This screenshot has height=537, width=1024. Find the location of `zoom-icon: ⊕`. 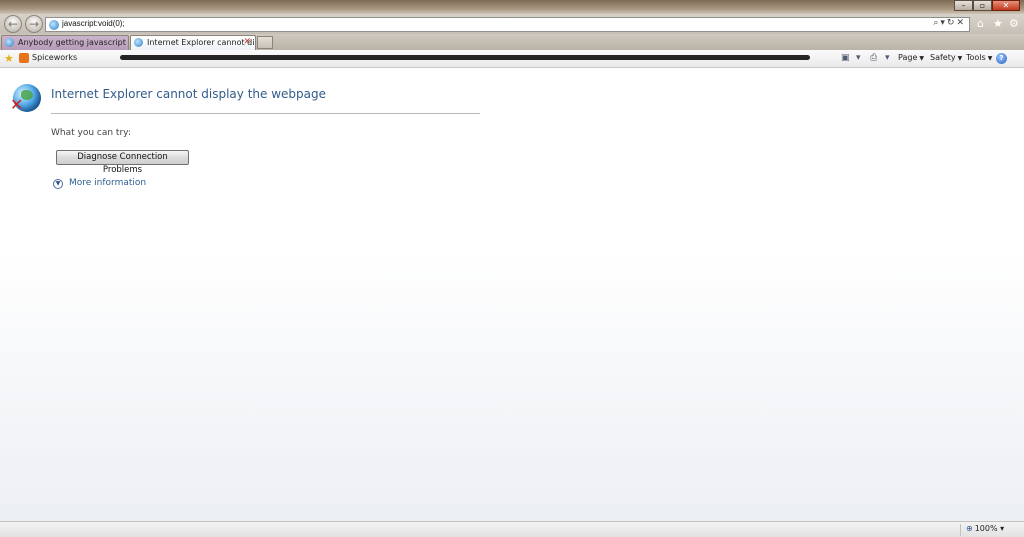

zoom-icon: ⊕ is located at coordinates (969, 528).